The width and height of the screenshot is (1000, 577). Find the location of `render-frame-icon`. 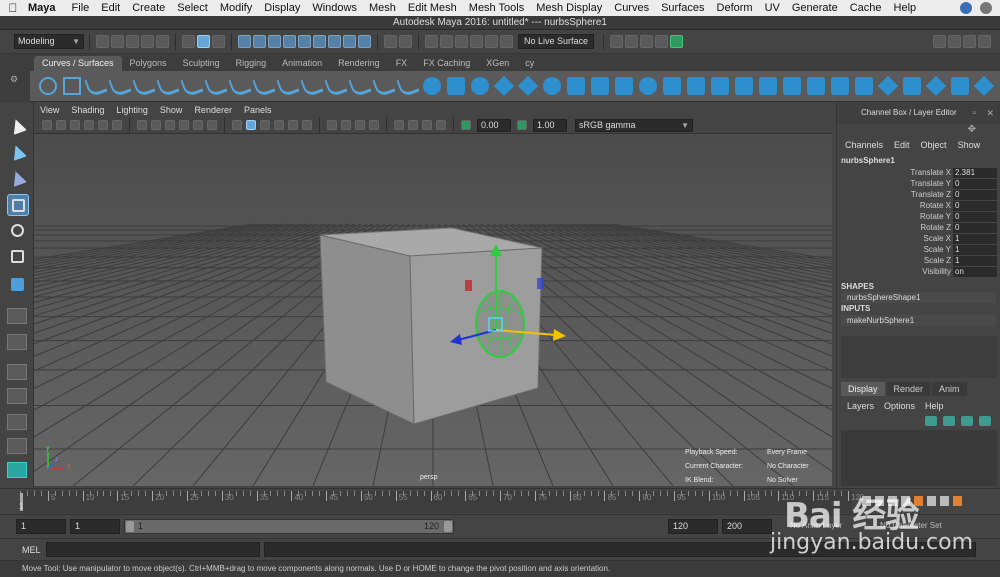

render-frame-icon is located at coordinates (632, 41).